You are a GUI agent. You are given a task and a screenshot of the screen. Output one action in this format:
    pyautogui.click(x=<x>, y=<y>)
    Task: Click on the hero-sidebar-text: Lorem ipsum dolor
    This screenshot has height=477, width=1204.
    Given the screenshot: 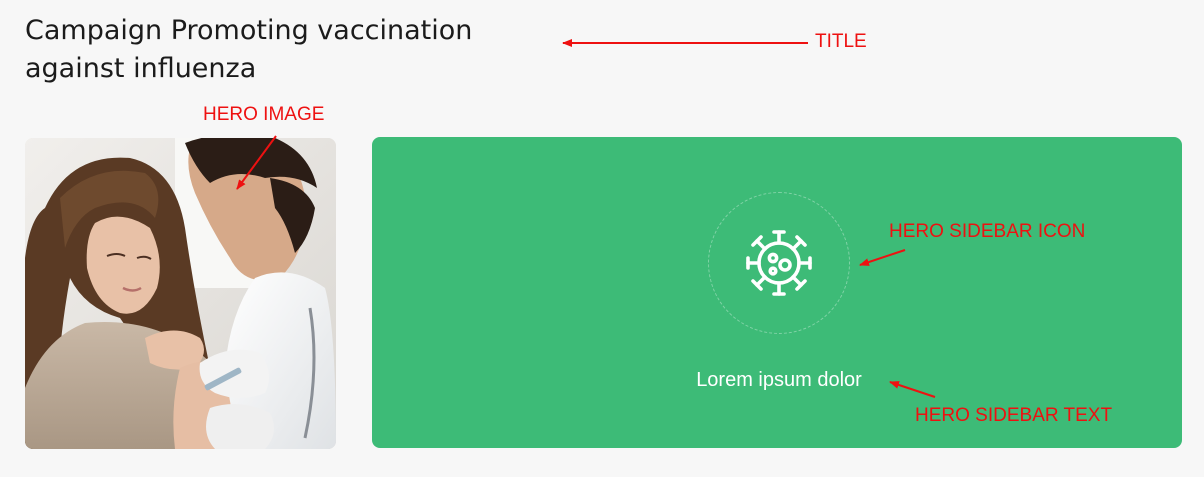 What is the action you would take?
    pyautogui.click(x=779, y=380)
    